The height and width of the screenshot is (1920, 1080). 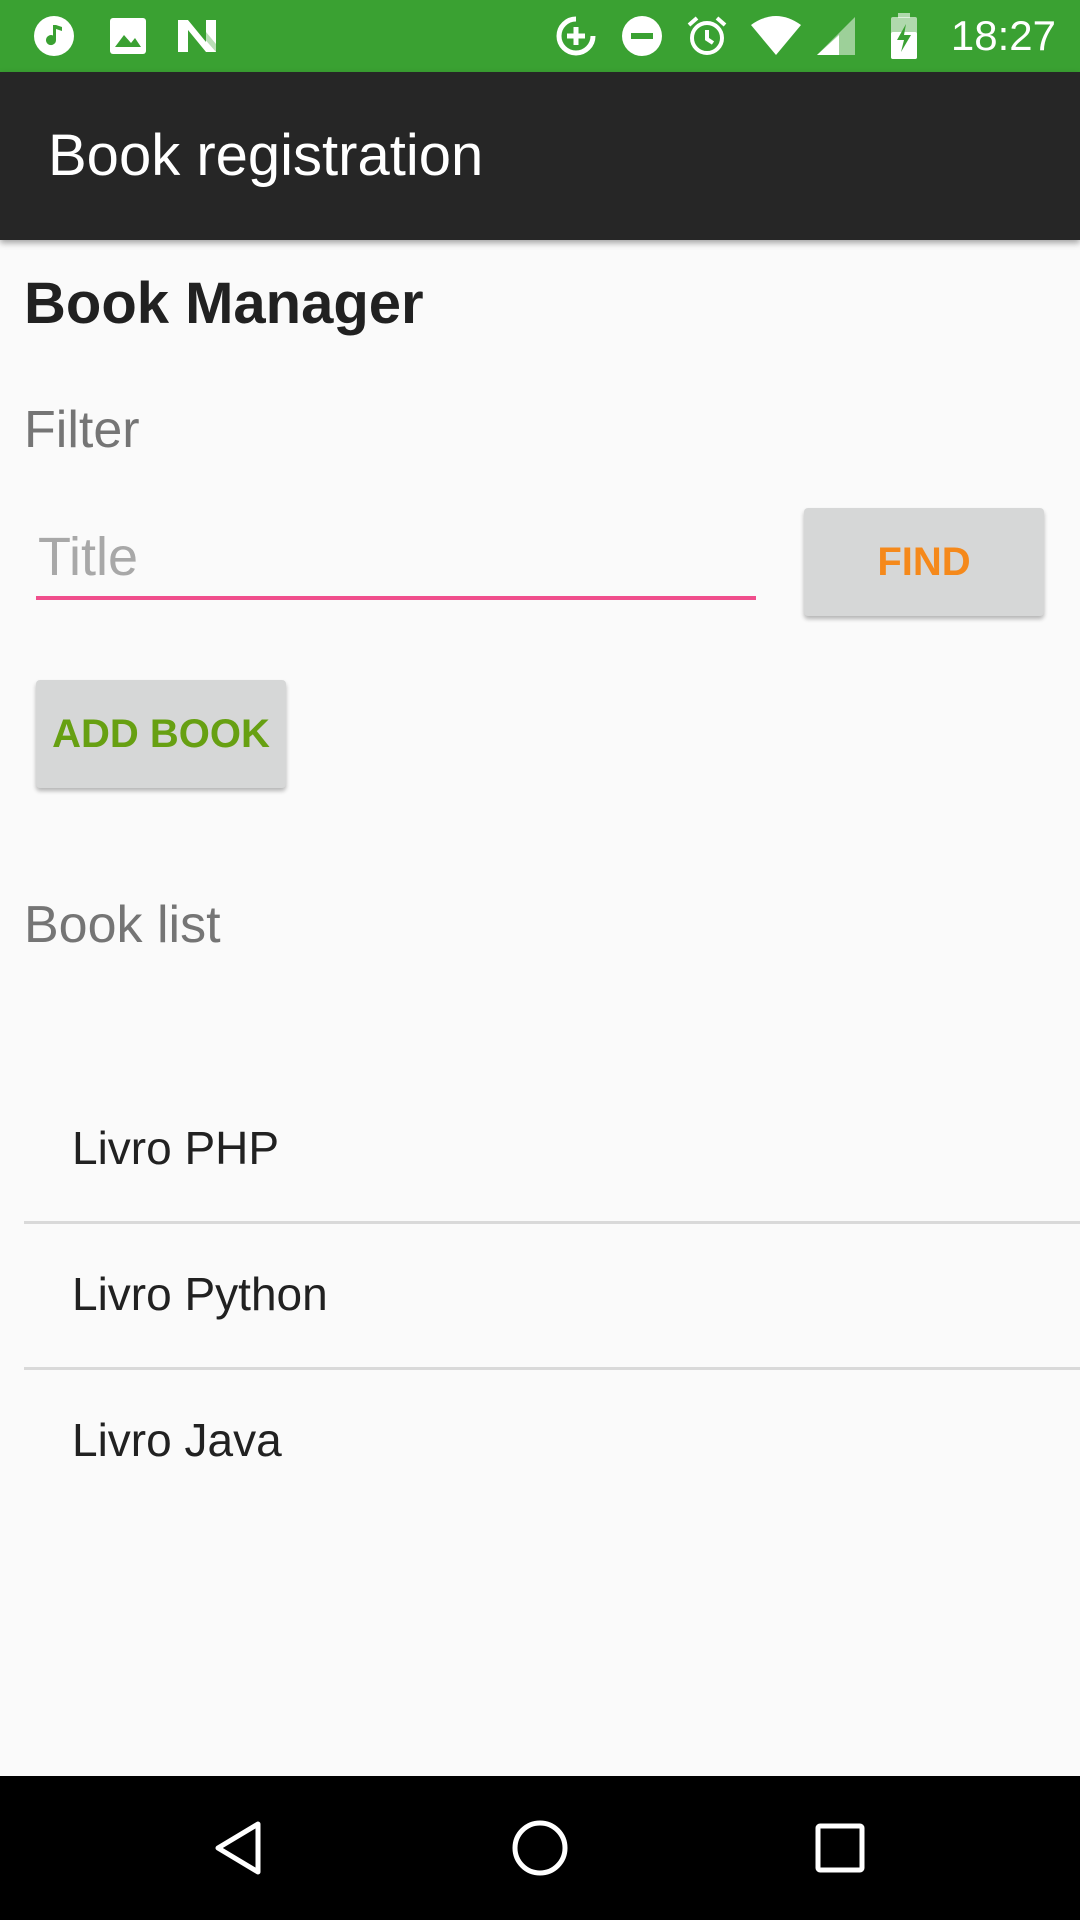 I want to click on home-icon, so click(x=540, y=1848).